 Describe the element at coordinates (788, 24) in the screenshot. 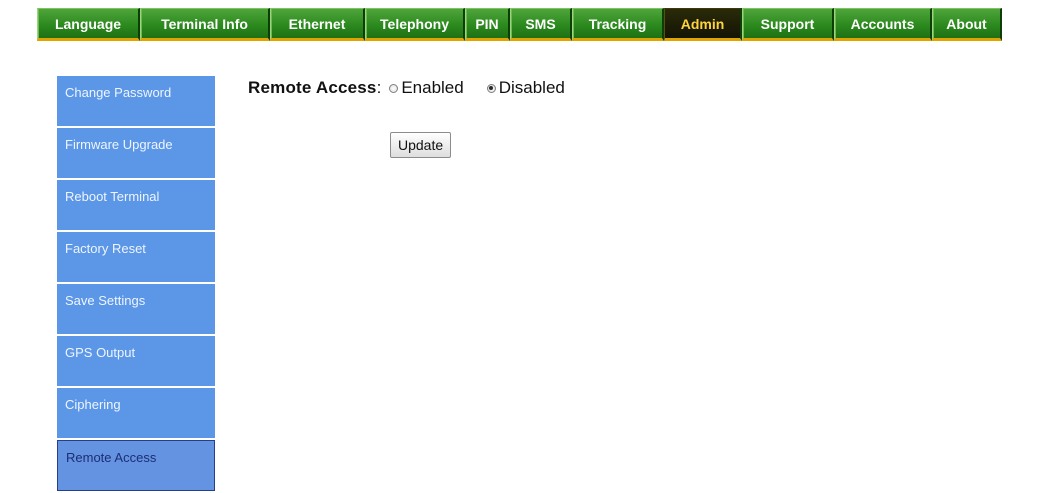

I see `tab-support: Support` at that location.